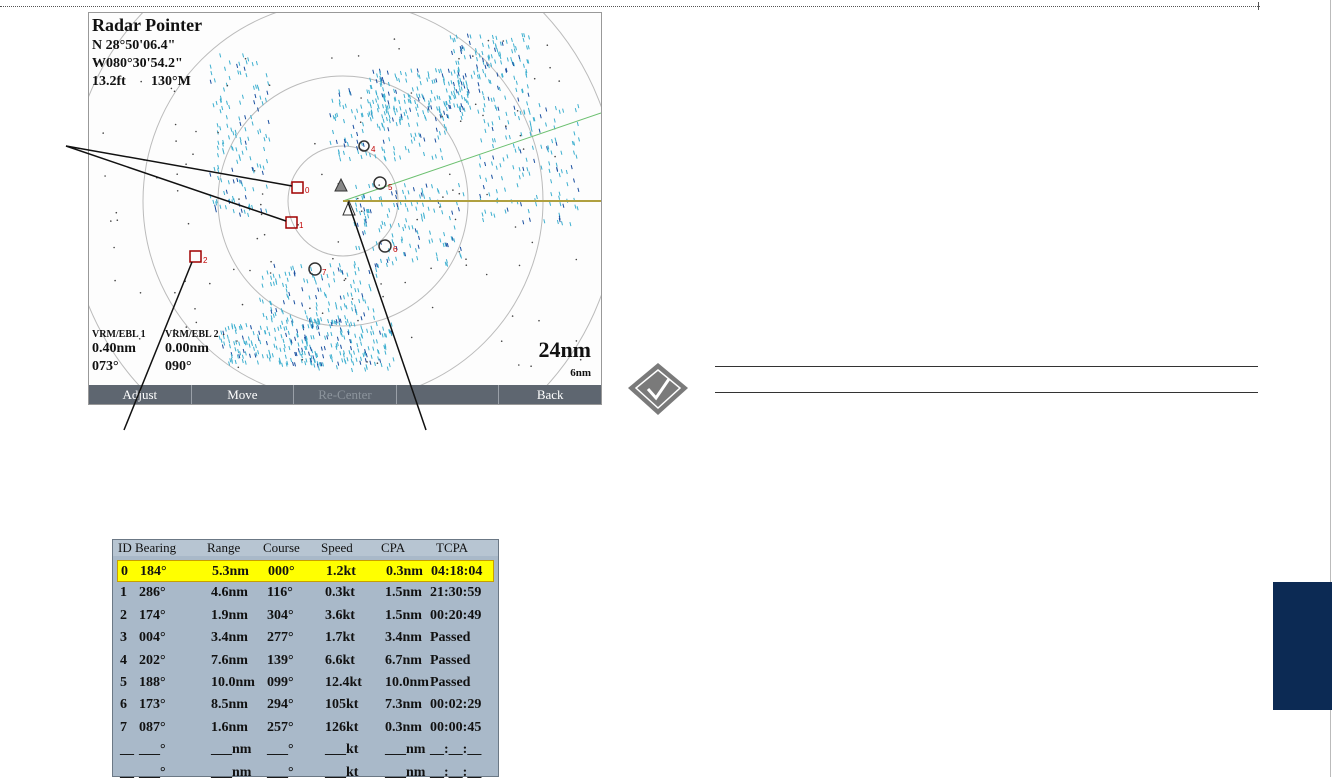 The width and height of the screenshot is (1332, 784). I want to click on table-cell: 7.3nm, so click(403, 705).